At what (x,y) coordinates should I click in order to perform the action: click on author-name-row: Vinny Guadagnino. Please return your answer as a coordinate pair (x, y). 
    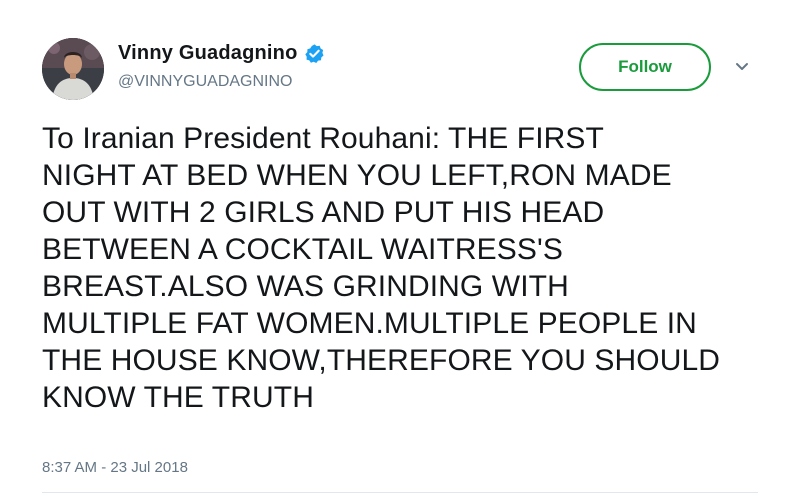
    Looking at the image, I should click on (221, 53).